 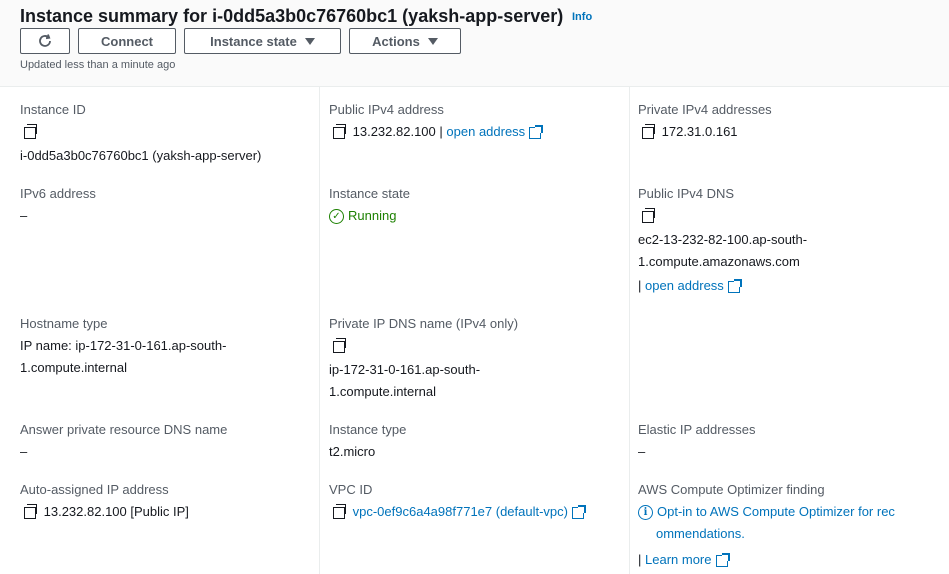 I want to click on private-ipv4-label: Private IPv4 addresses, so click(x=705, y=109).